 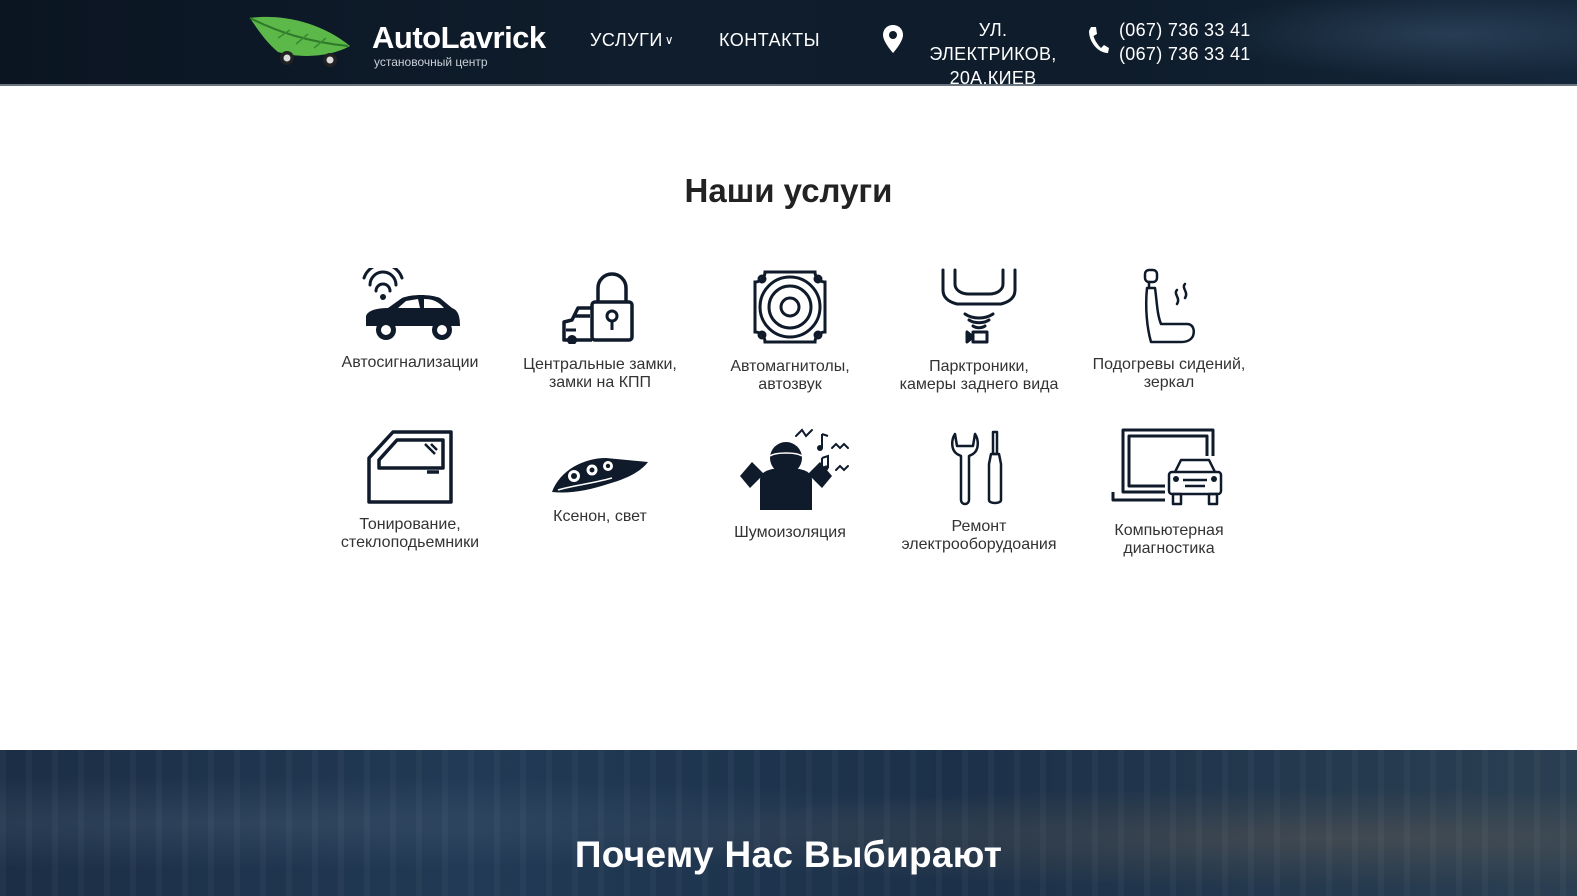 What do you see at coordinates (790, 384) in the screenshot?
I see `service-label-line-2: автозвук` at bounding box center [790, 384].